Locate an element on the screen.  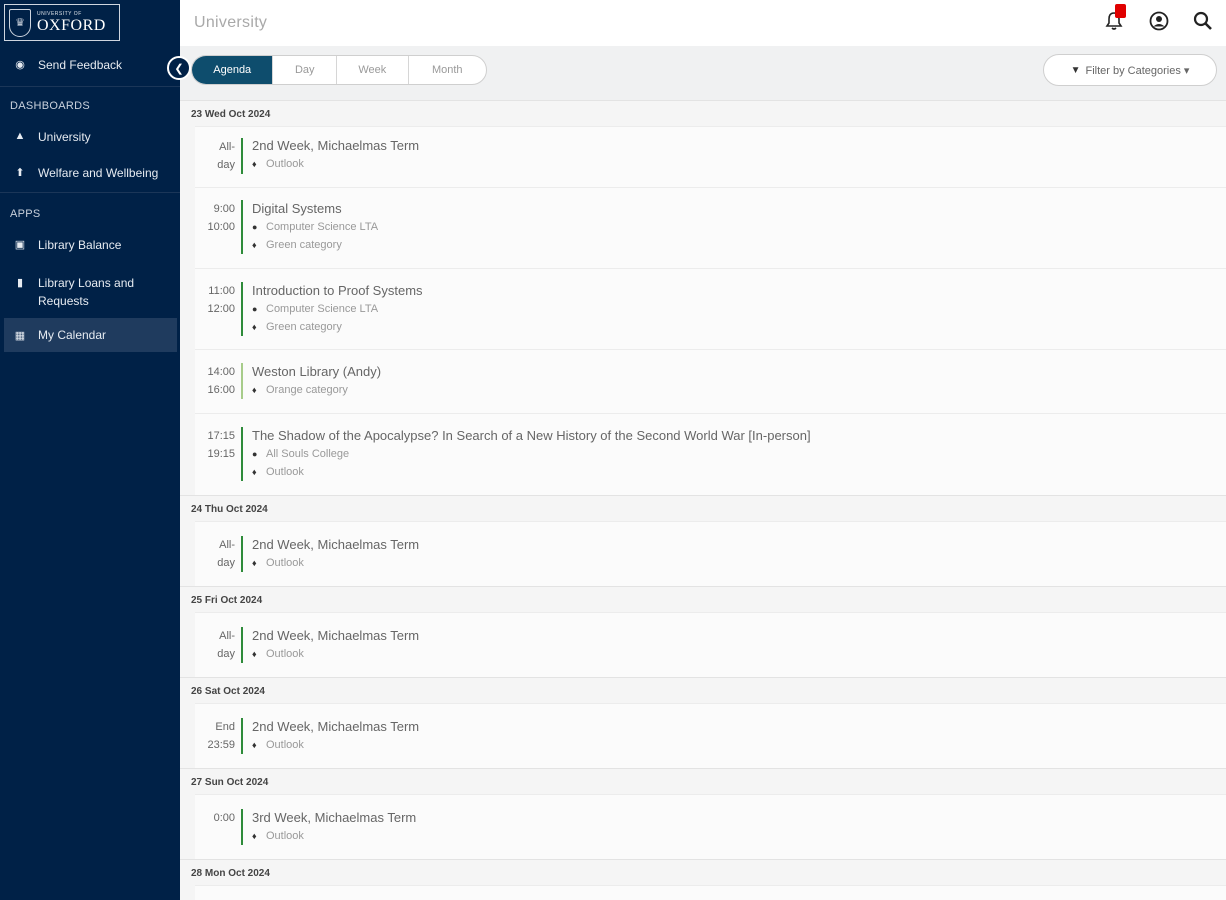
sidebar-item-library-loans: ▮ Library Loans and Requests is located at coordinates (89, 292).